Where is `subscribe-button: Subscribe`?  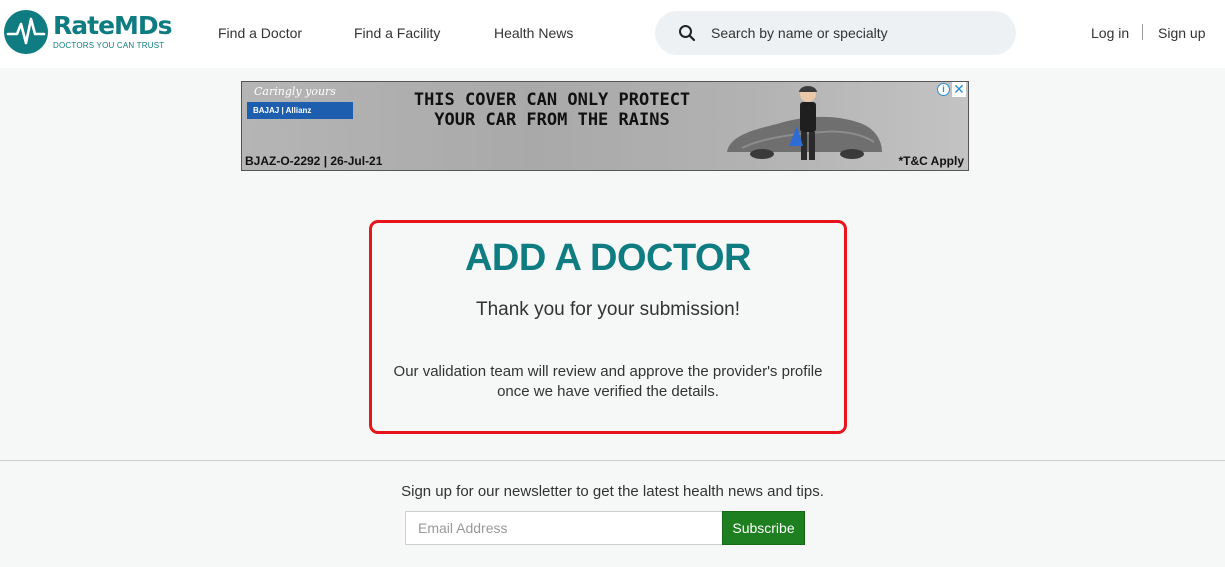
subscribe-button: Subscribe is located at coordinates (763, 528).